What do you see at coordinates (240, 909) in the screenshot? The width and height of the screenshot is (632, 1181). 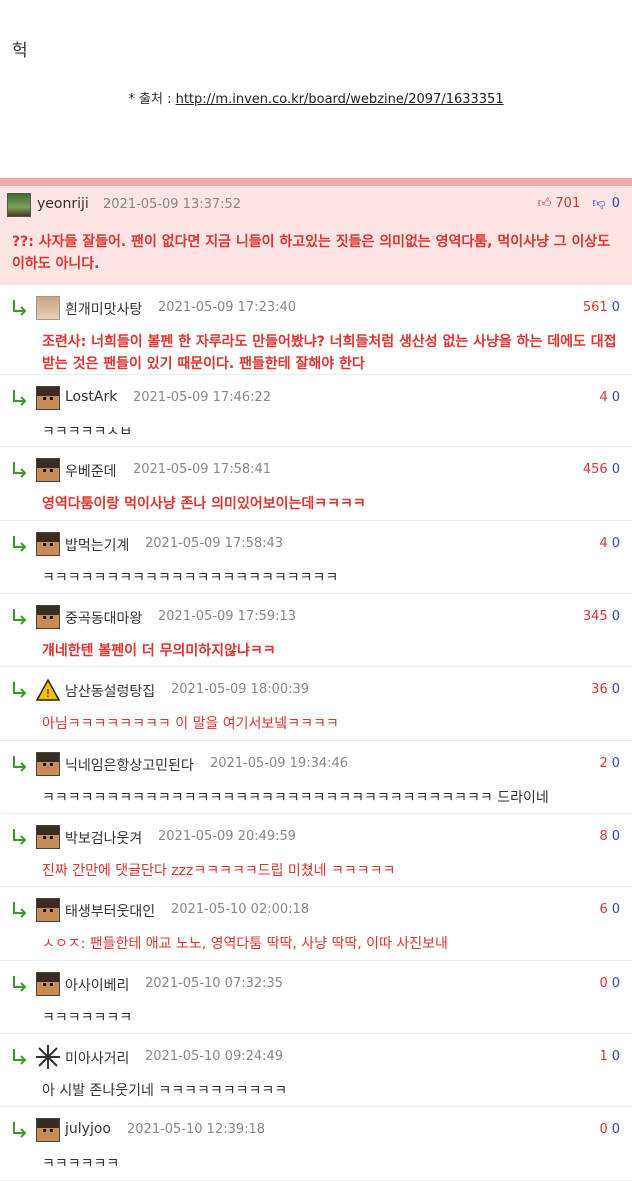 I see `reply-date: 2021-05-10 02:00:18` at bounding box center [240, 909].